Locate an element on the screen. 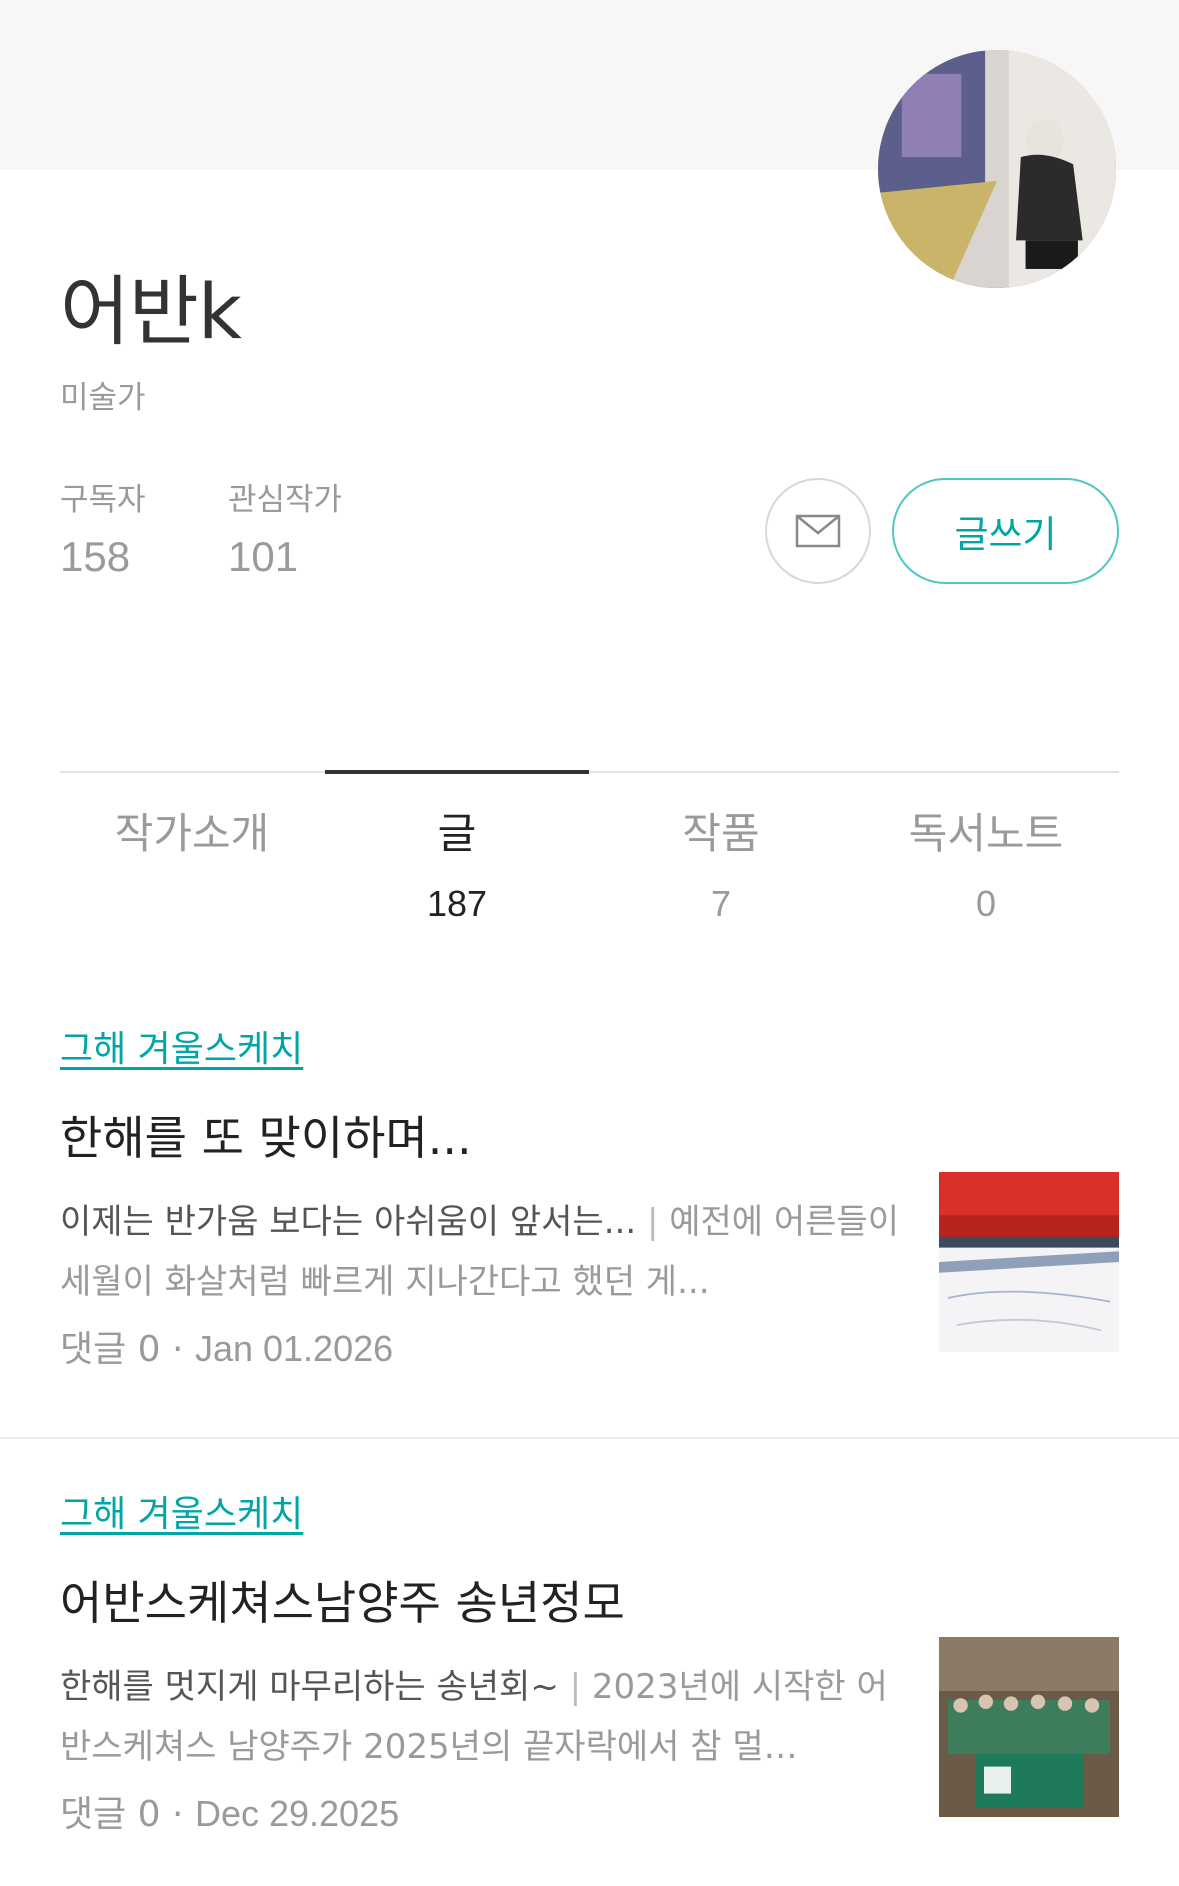  subscribers-count: 158 is located at coordinates (95, 556).